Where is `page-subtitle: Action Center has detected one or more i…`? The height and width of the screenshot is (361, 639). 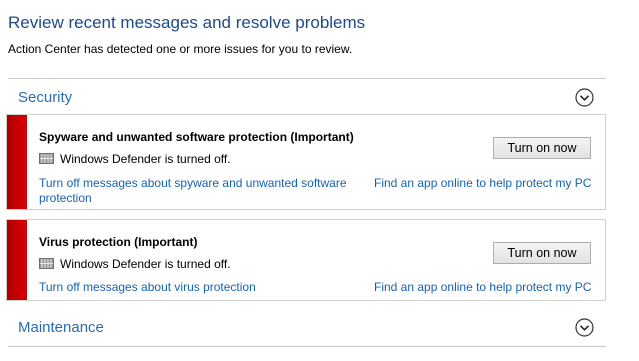
page-subtitle: Action Center has detected one or more i… is located at coordinates (180, 49).